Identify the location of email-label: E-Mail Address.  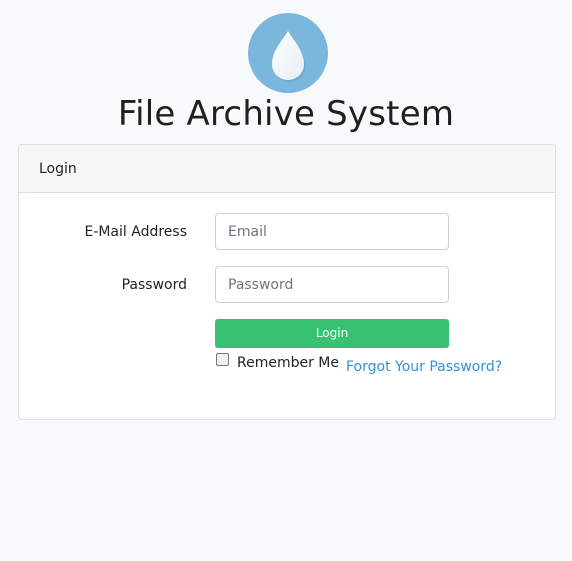
(135, 232).